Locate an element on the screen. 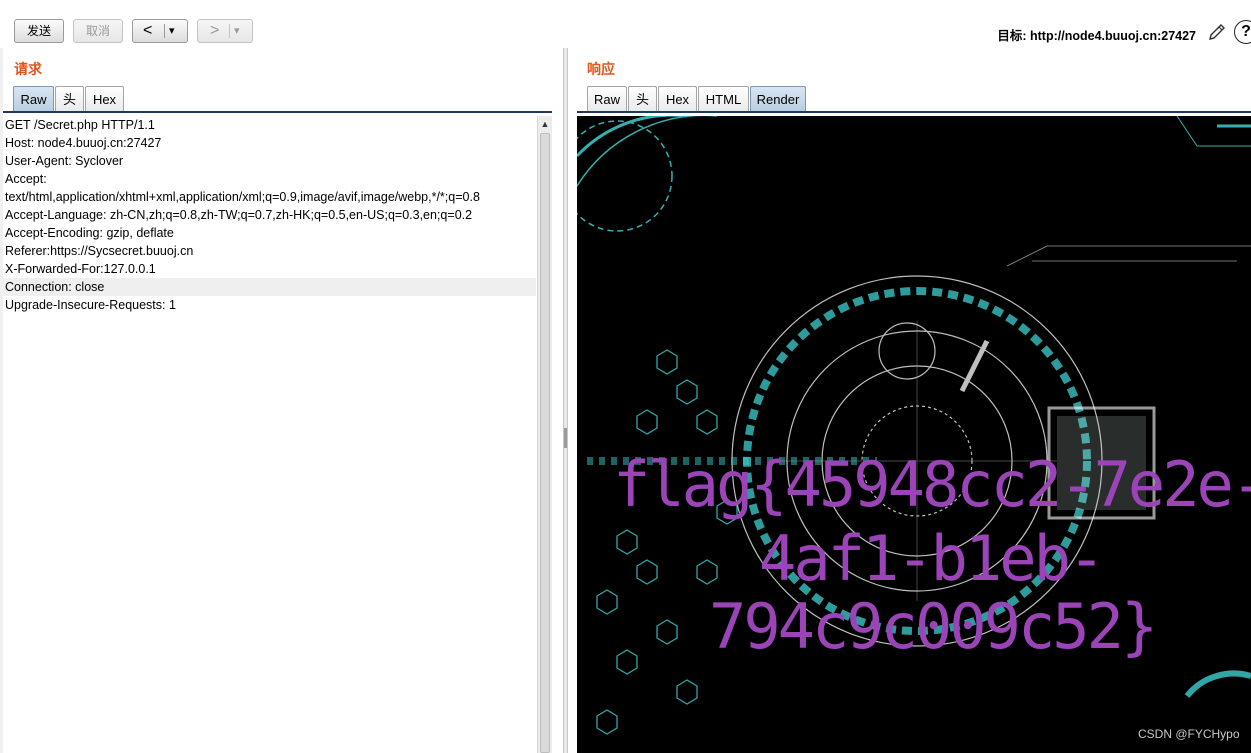 The width and height of the screenshot is (1251, 753). request-scrollbar: ▲ is located at coordinates (544, 434).